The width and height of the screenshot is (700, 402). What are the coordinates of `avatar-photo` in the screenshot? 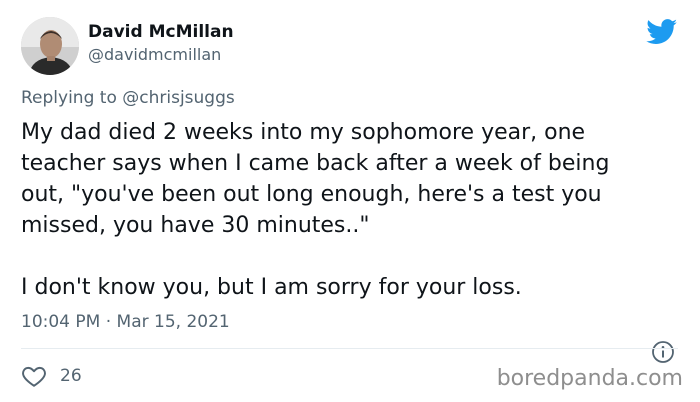 It's located at (50, 46).